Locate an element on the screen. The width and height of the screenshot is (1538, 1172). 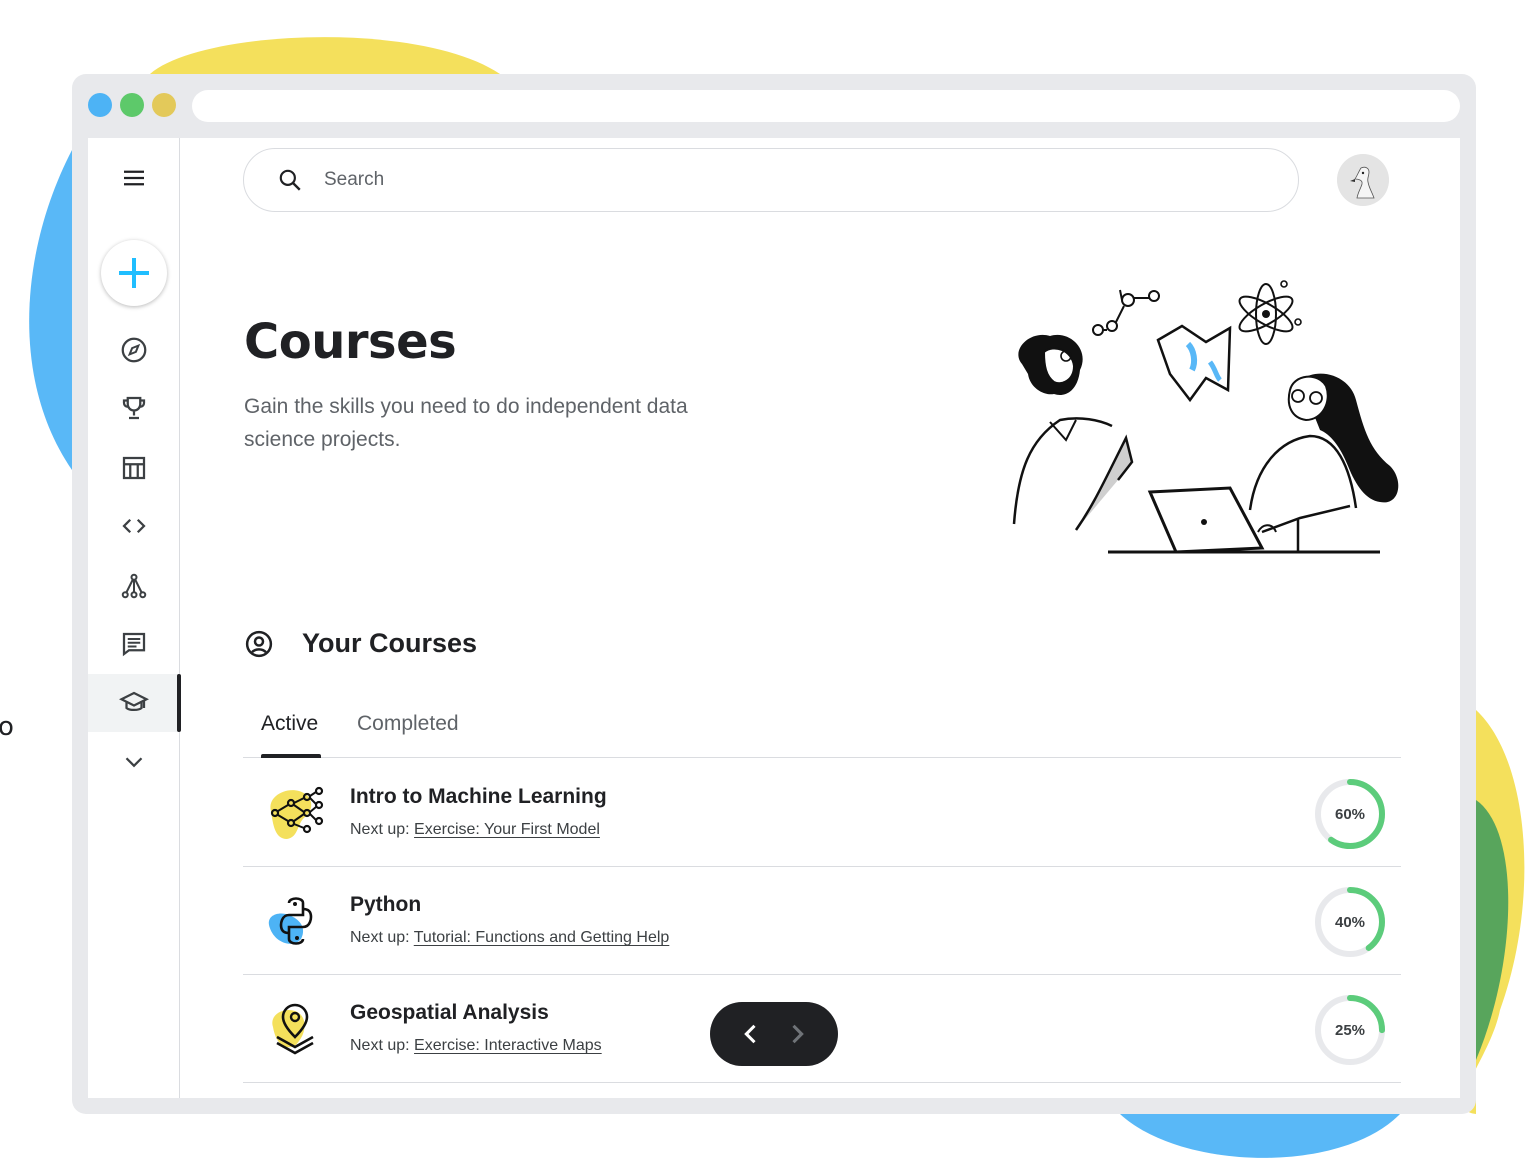
carousel-pager is located at coordinates (774, 1034).